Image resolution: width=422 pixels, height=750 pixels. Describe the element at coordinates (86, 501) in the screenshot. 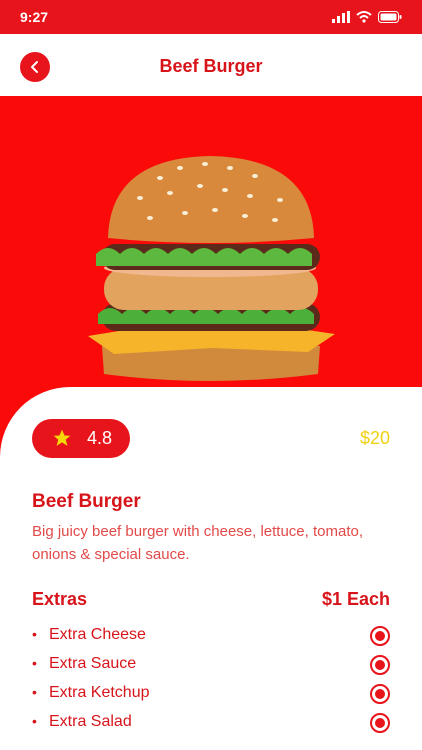

I see `product-name: Beef Burger` at that location.